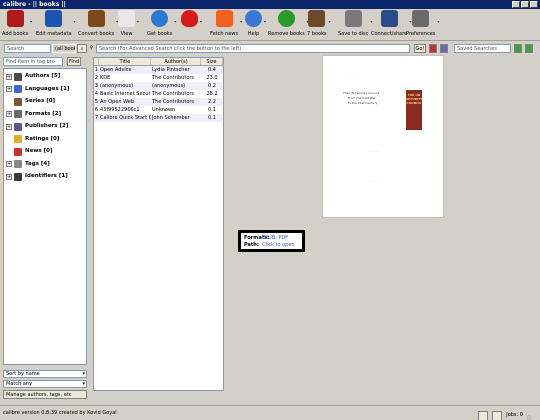 This screenshot has height=420, width=540. I want to click on manage-button: Manage authors, tags, etc, so click(45, 394).